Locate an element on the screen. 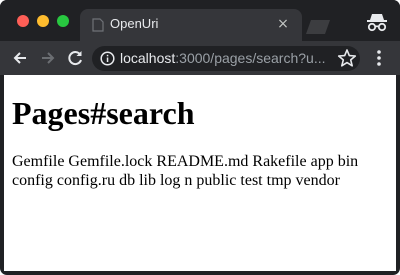  url-host: localhost is located at coordinates (148, 58).